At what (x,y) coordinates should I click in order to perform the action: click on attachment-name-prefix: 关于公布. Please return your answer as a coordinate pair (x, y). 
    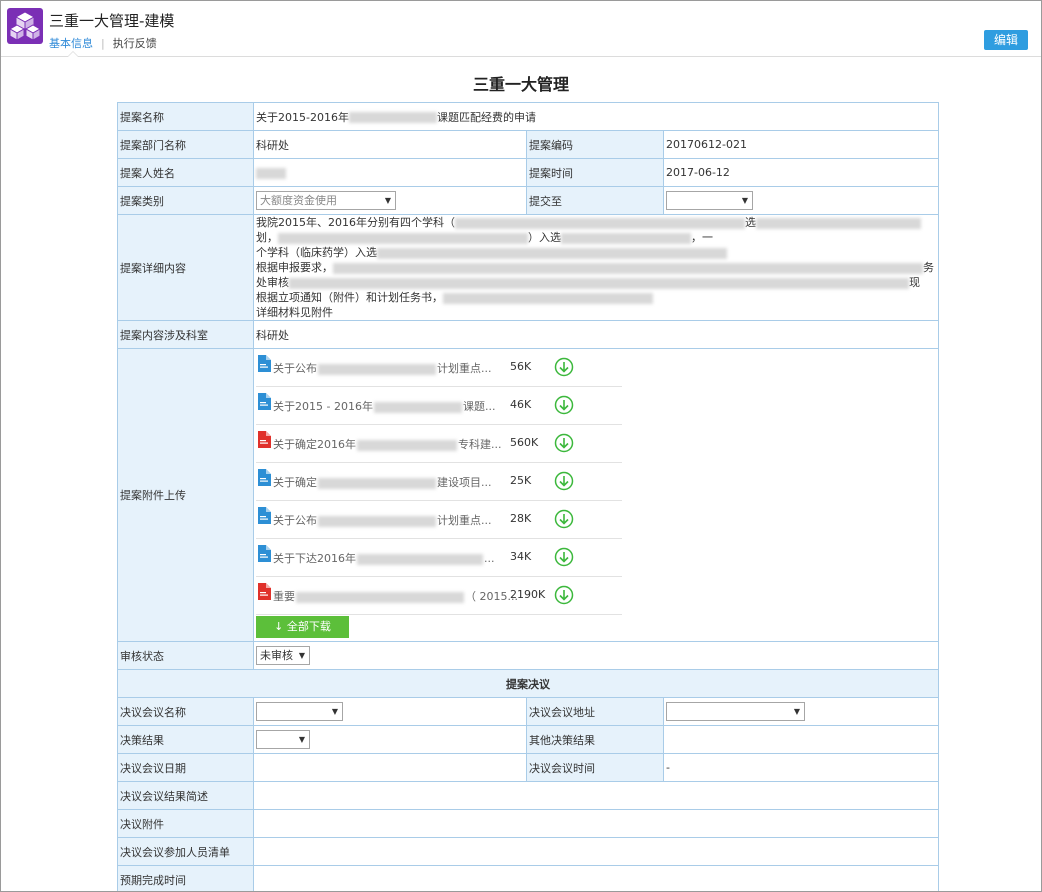
    Looking at the image, I should click on (295, 520).